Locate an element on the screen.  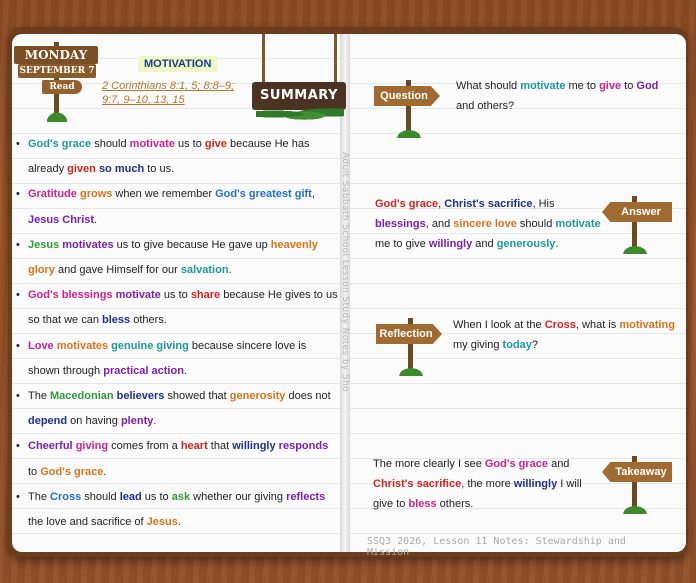
rope-right is located at coordinates (335, 59).